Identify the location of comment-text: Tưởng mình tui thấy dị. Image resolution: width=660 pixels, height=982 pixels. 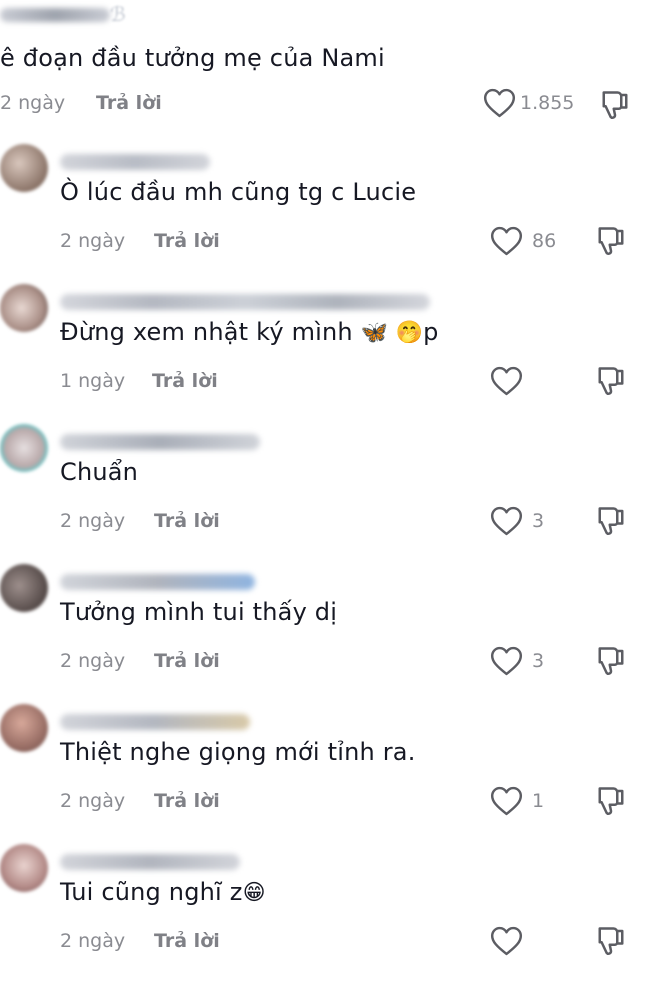
(199, 612).